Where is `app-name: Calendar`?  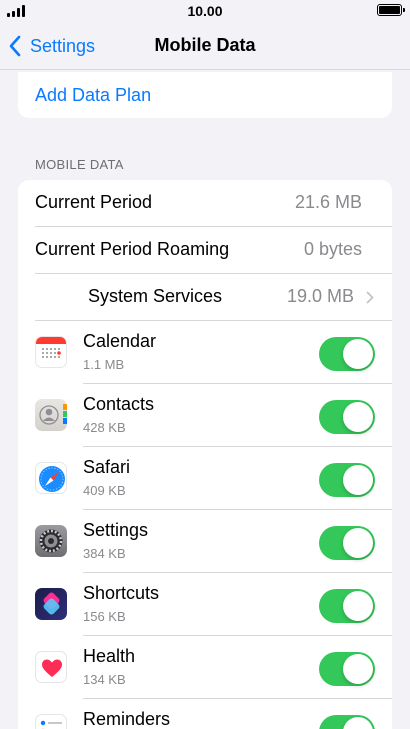
app-name: Calendar is located at coordinates (120, 341).